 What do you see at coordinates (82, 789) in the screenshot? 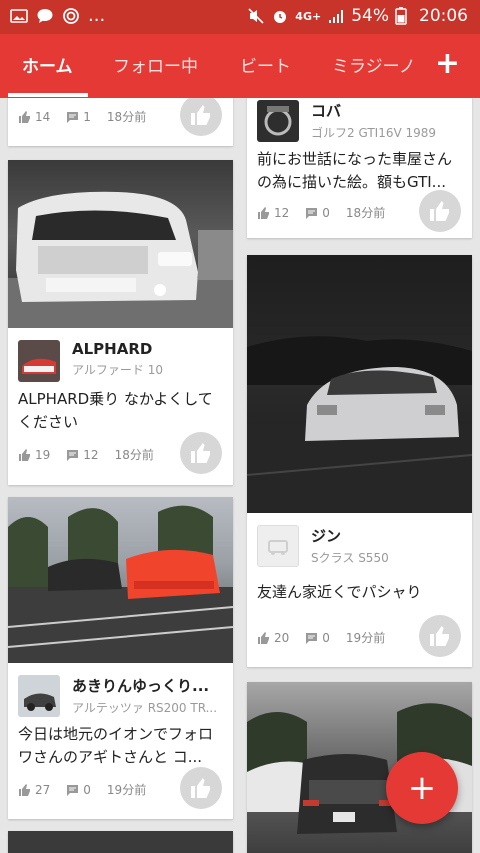
I see `post-stats: 27 0 19分前` at bounding box center [82, 789].